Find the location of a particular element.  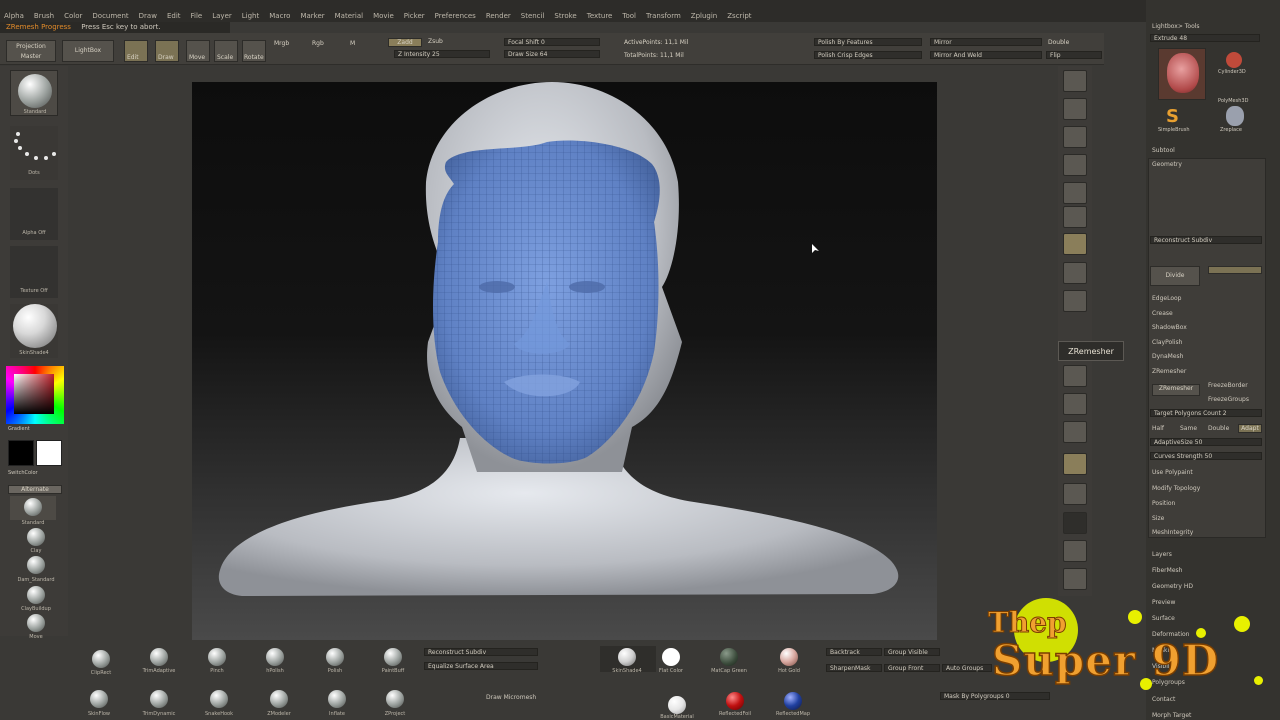

trimadaptive-brush-icon is located at coordinates (159, 657).